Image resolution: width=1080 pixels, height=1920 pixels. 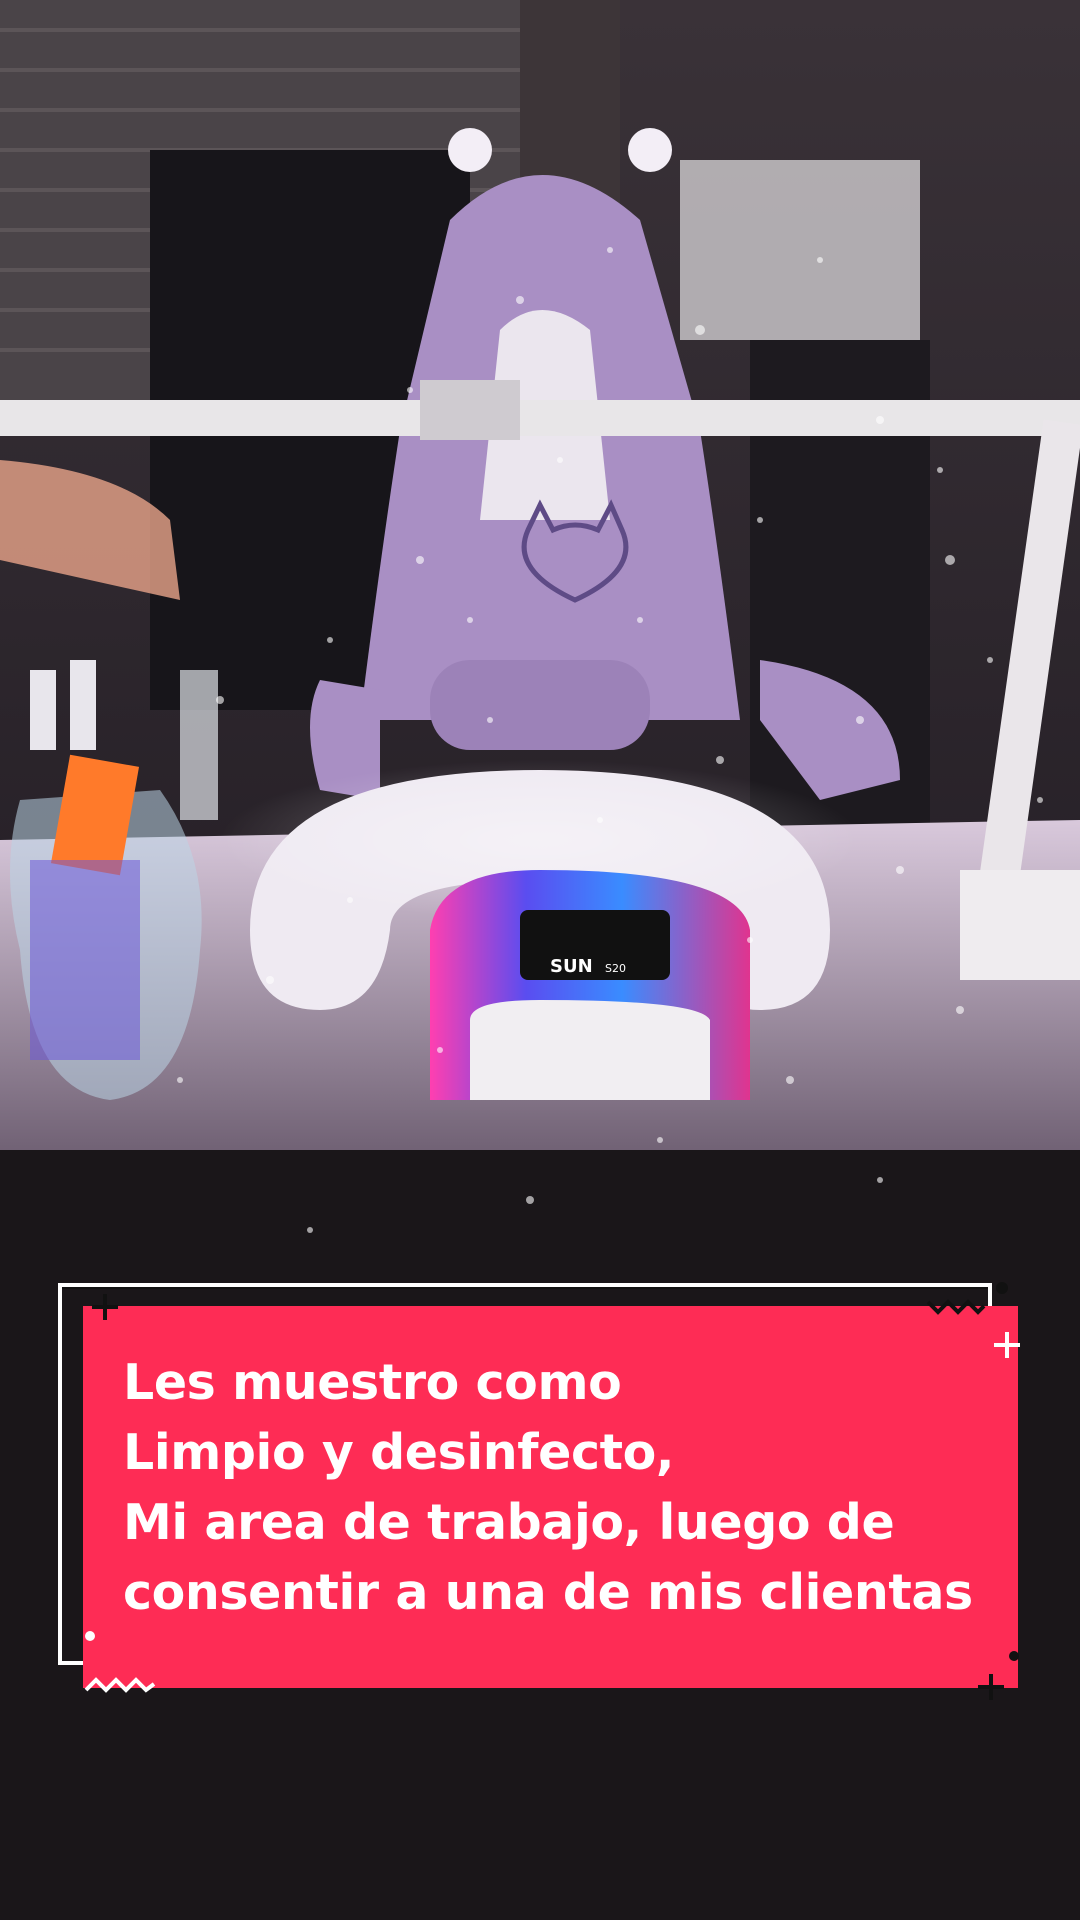 I want to click on caption-line-2: Limpio y desinfecto,, so click(x=399, y=1452).